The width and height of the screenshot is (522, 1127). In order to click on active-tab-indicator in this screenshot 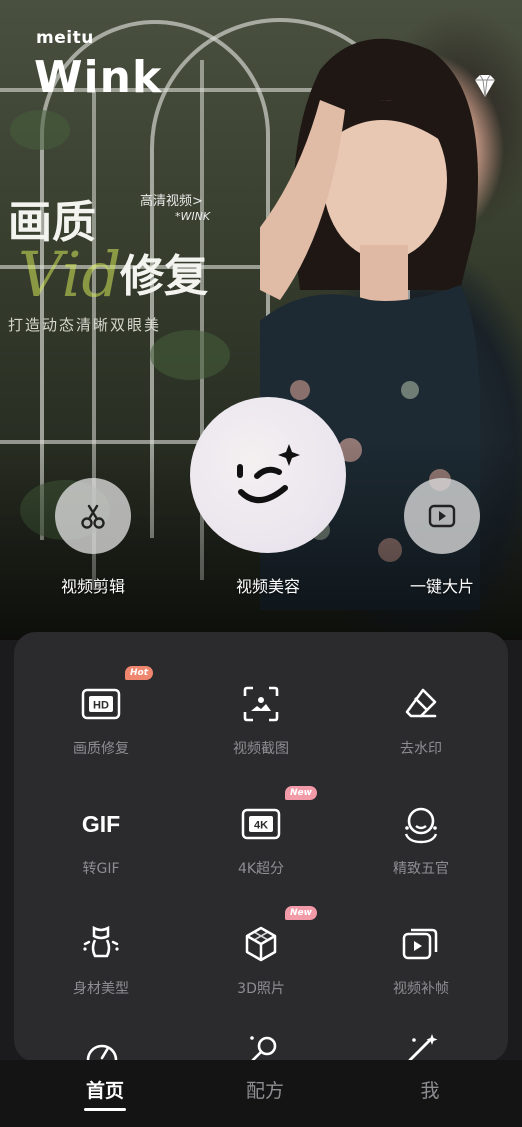, I will do `click(105, 1109)`.